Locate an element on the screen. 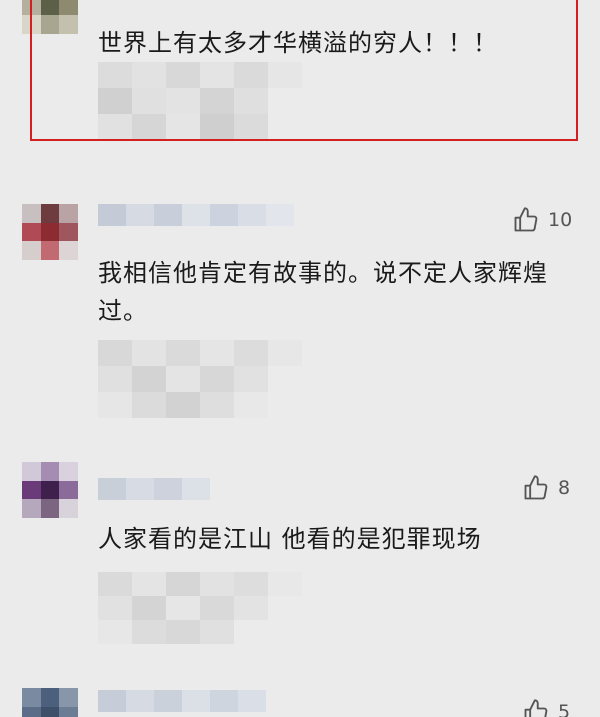 The height and width of the screenshot is (717, 600). like-count: 8 is located at coordinates (564, 488).